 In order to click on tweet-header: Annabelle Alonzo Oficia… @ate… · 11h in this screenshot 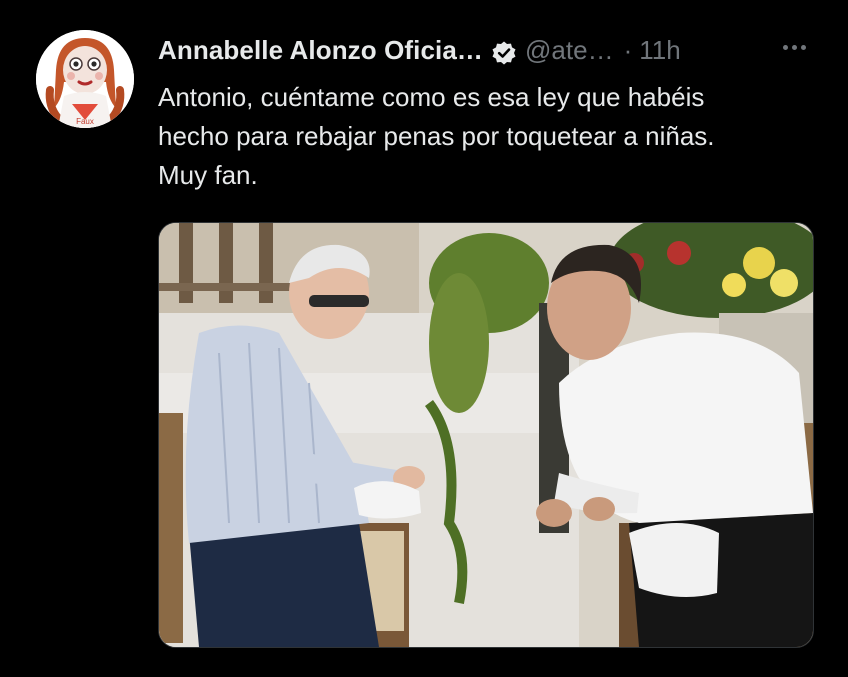, I will do `click(419, 50)`.